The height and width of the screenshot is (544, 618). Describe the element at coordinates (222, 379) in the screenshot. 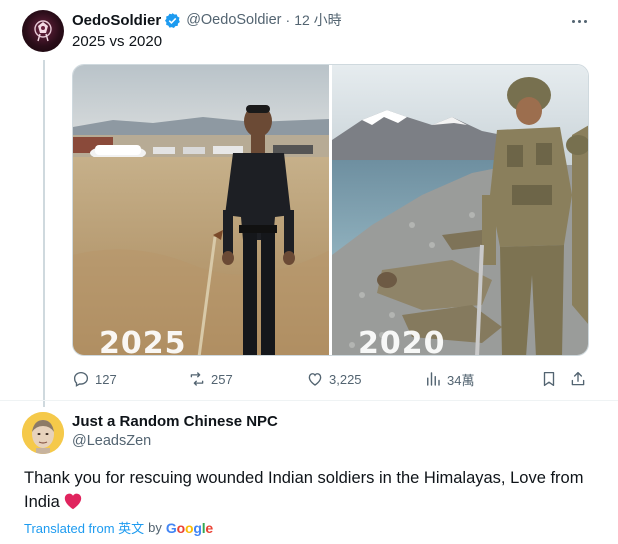

I see `repost-count: 257` at that location.